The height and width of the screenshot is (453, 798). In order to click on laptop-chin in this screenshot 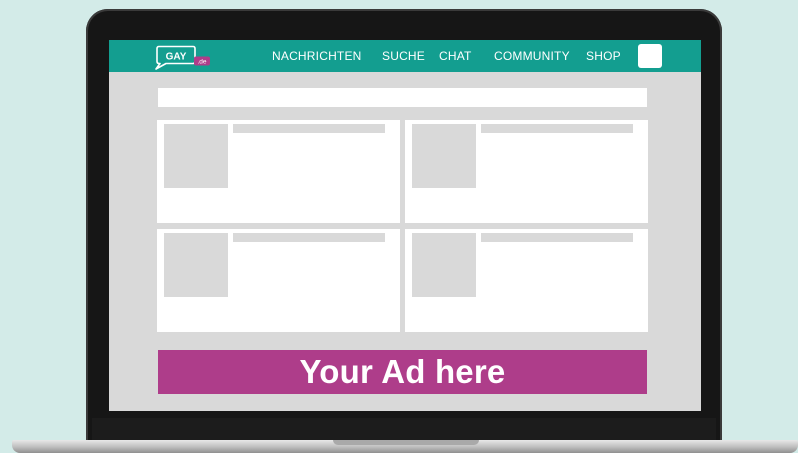, I will do `click(404, 429)`.